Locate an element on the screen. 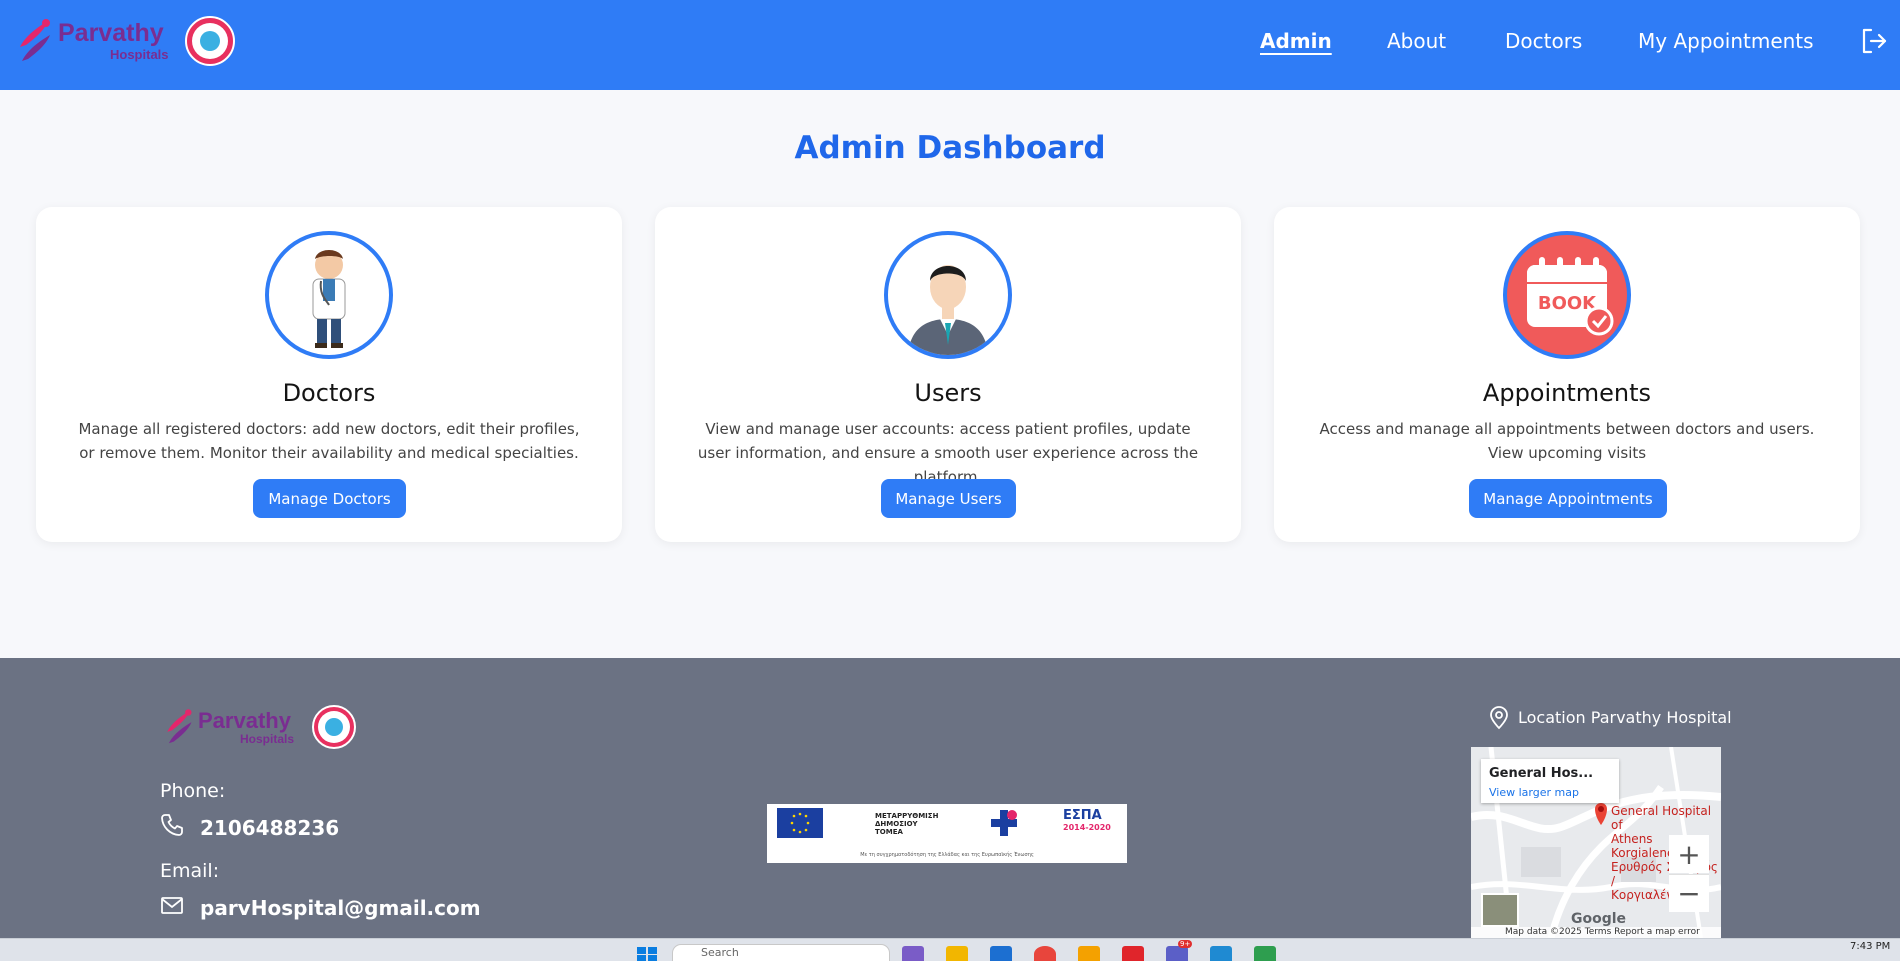 The image size is (1900, 961). map-info-card: General Hos... View larger map is located at coordinates (1550, 781).